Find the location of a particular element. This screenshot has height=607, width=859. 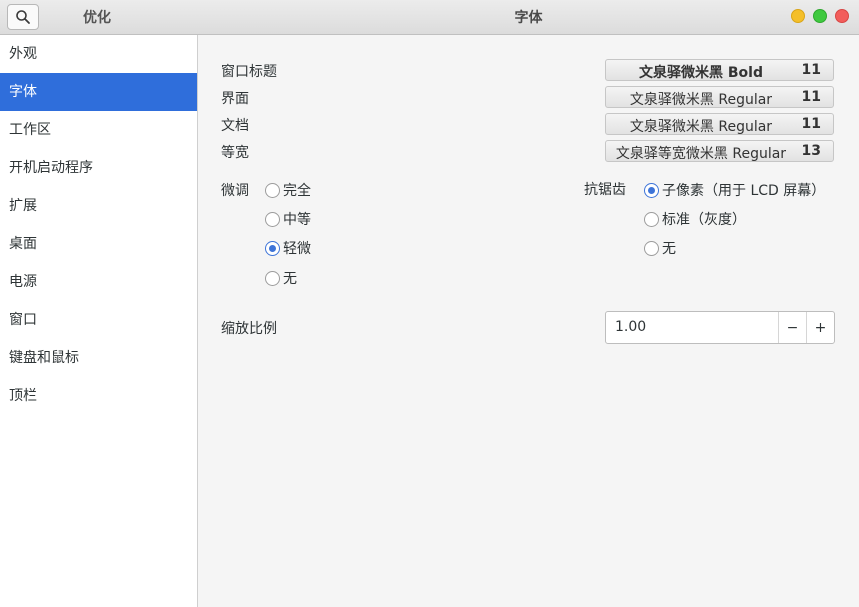

sidebar-item-fonts: 字体 is located at coordinates (98, 92).